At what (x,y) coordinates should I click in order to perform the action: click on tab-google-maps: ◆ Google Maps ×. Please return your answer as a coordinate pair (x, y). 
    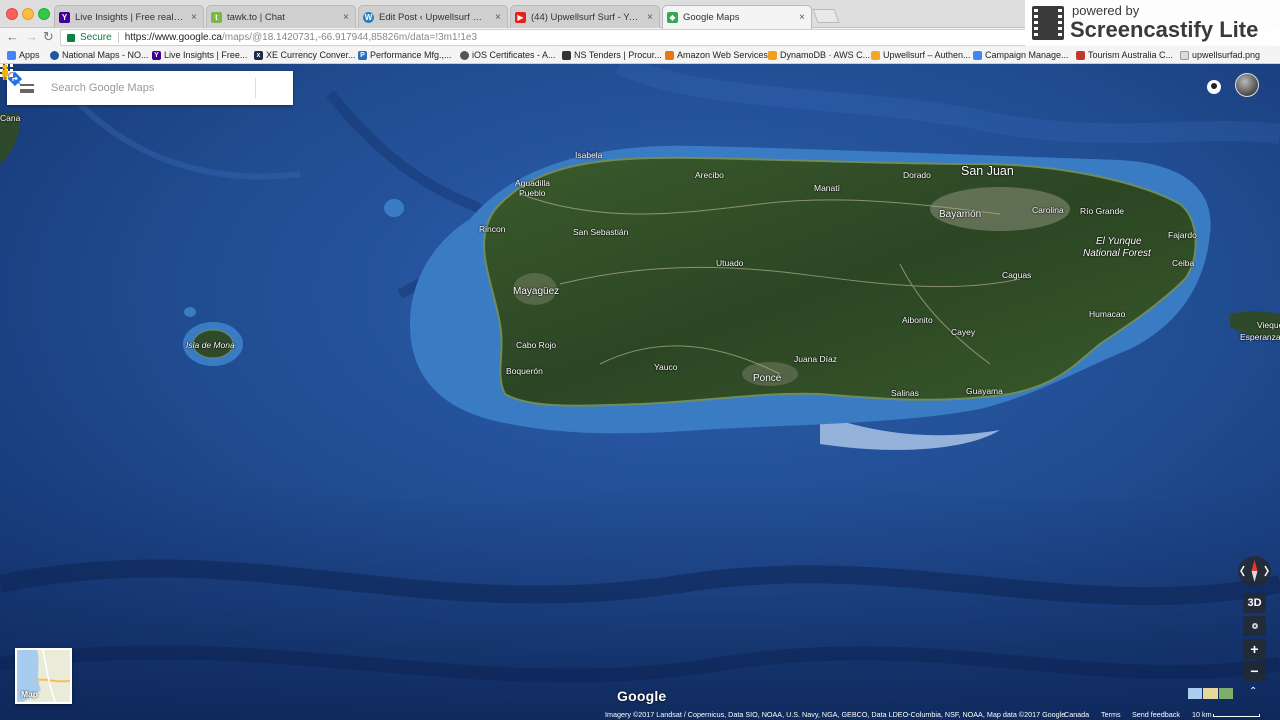
    Looking at the image, I should click on (737, 17).